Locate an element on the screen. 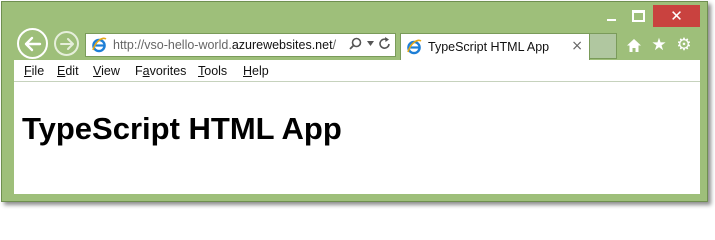 This screenshot has width=715, height=240. menu-help-accel: H is located at coordinates (248, 70).